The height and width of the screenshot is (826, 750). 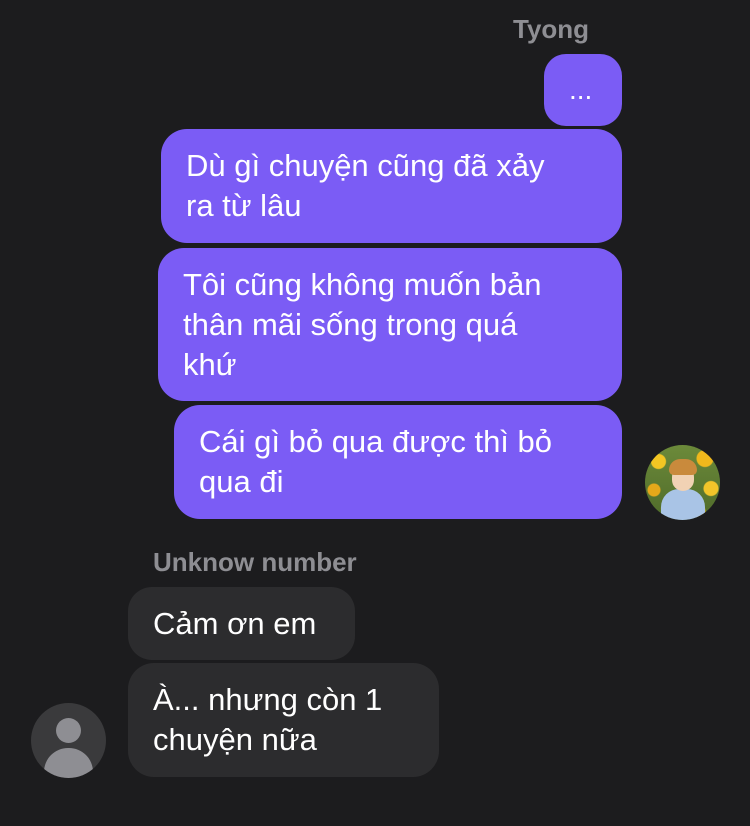 I want to click on message-bubble-outgoing: Dù gì chuyện cũng đã xảy ra từ lâu, so click(x=391, y=186).